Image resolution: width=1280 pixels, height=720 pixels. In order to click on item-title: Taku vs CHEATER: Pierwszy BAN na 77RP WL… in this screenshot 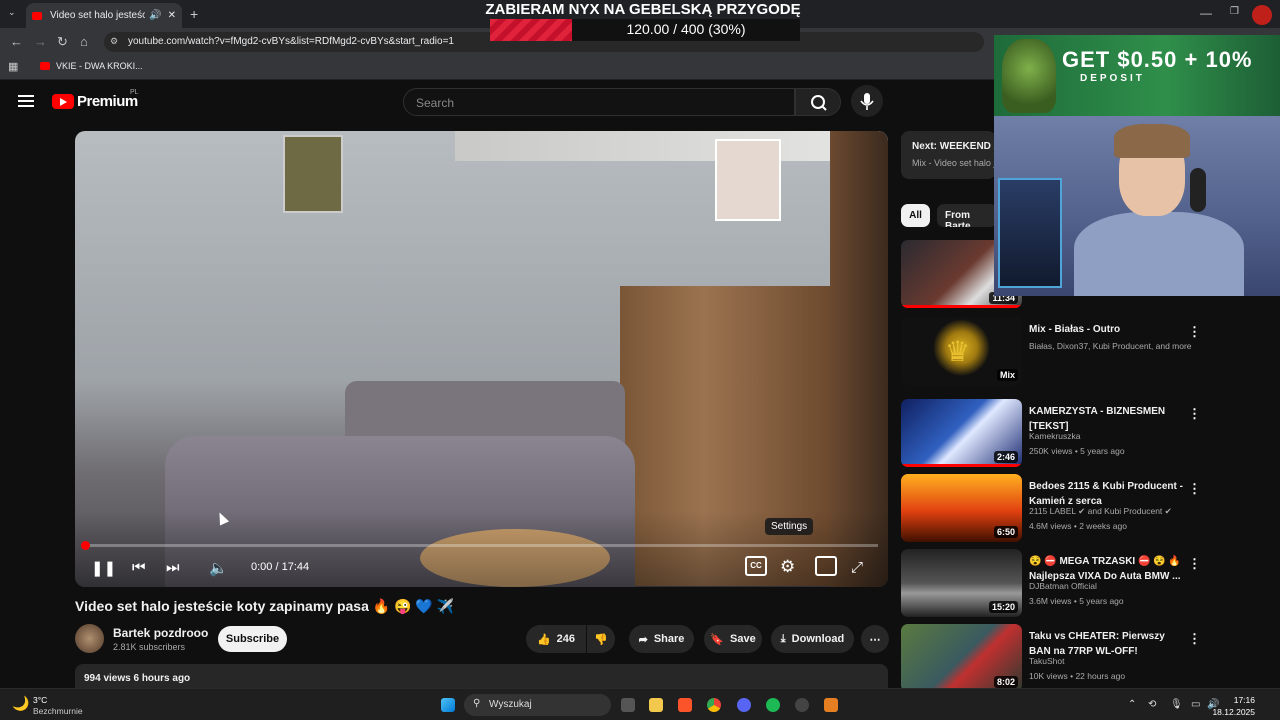, I will do `click(1107, 644)`.